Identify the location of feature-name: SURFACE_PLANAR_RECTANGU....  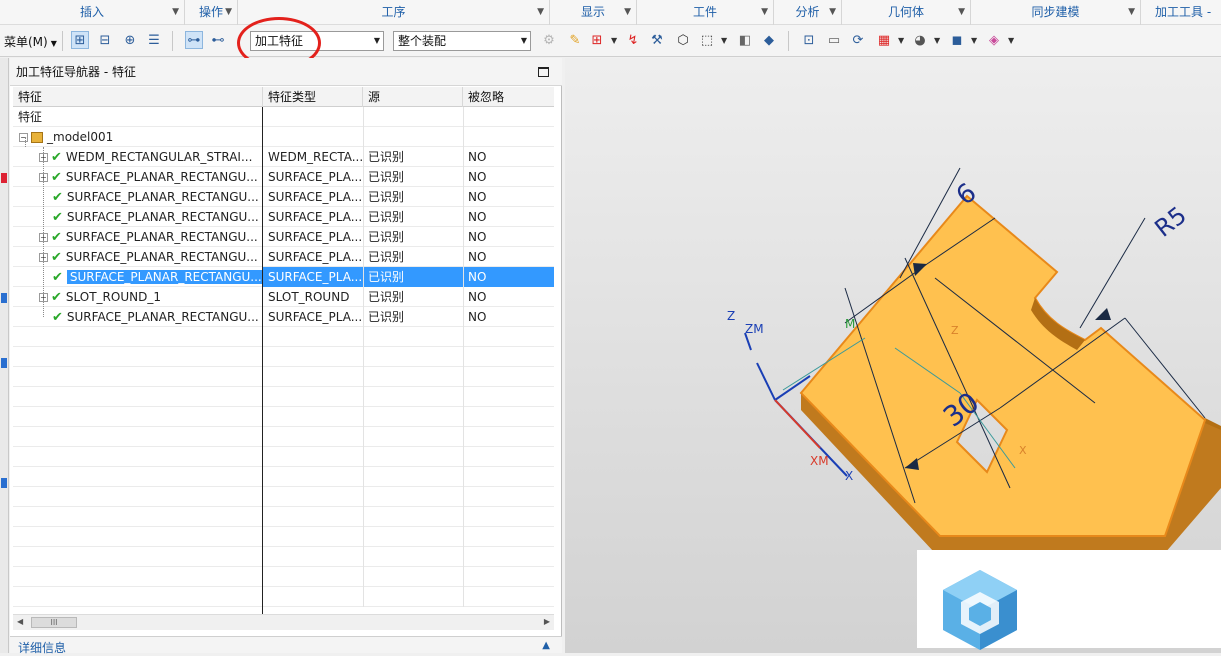
(164, 277).